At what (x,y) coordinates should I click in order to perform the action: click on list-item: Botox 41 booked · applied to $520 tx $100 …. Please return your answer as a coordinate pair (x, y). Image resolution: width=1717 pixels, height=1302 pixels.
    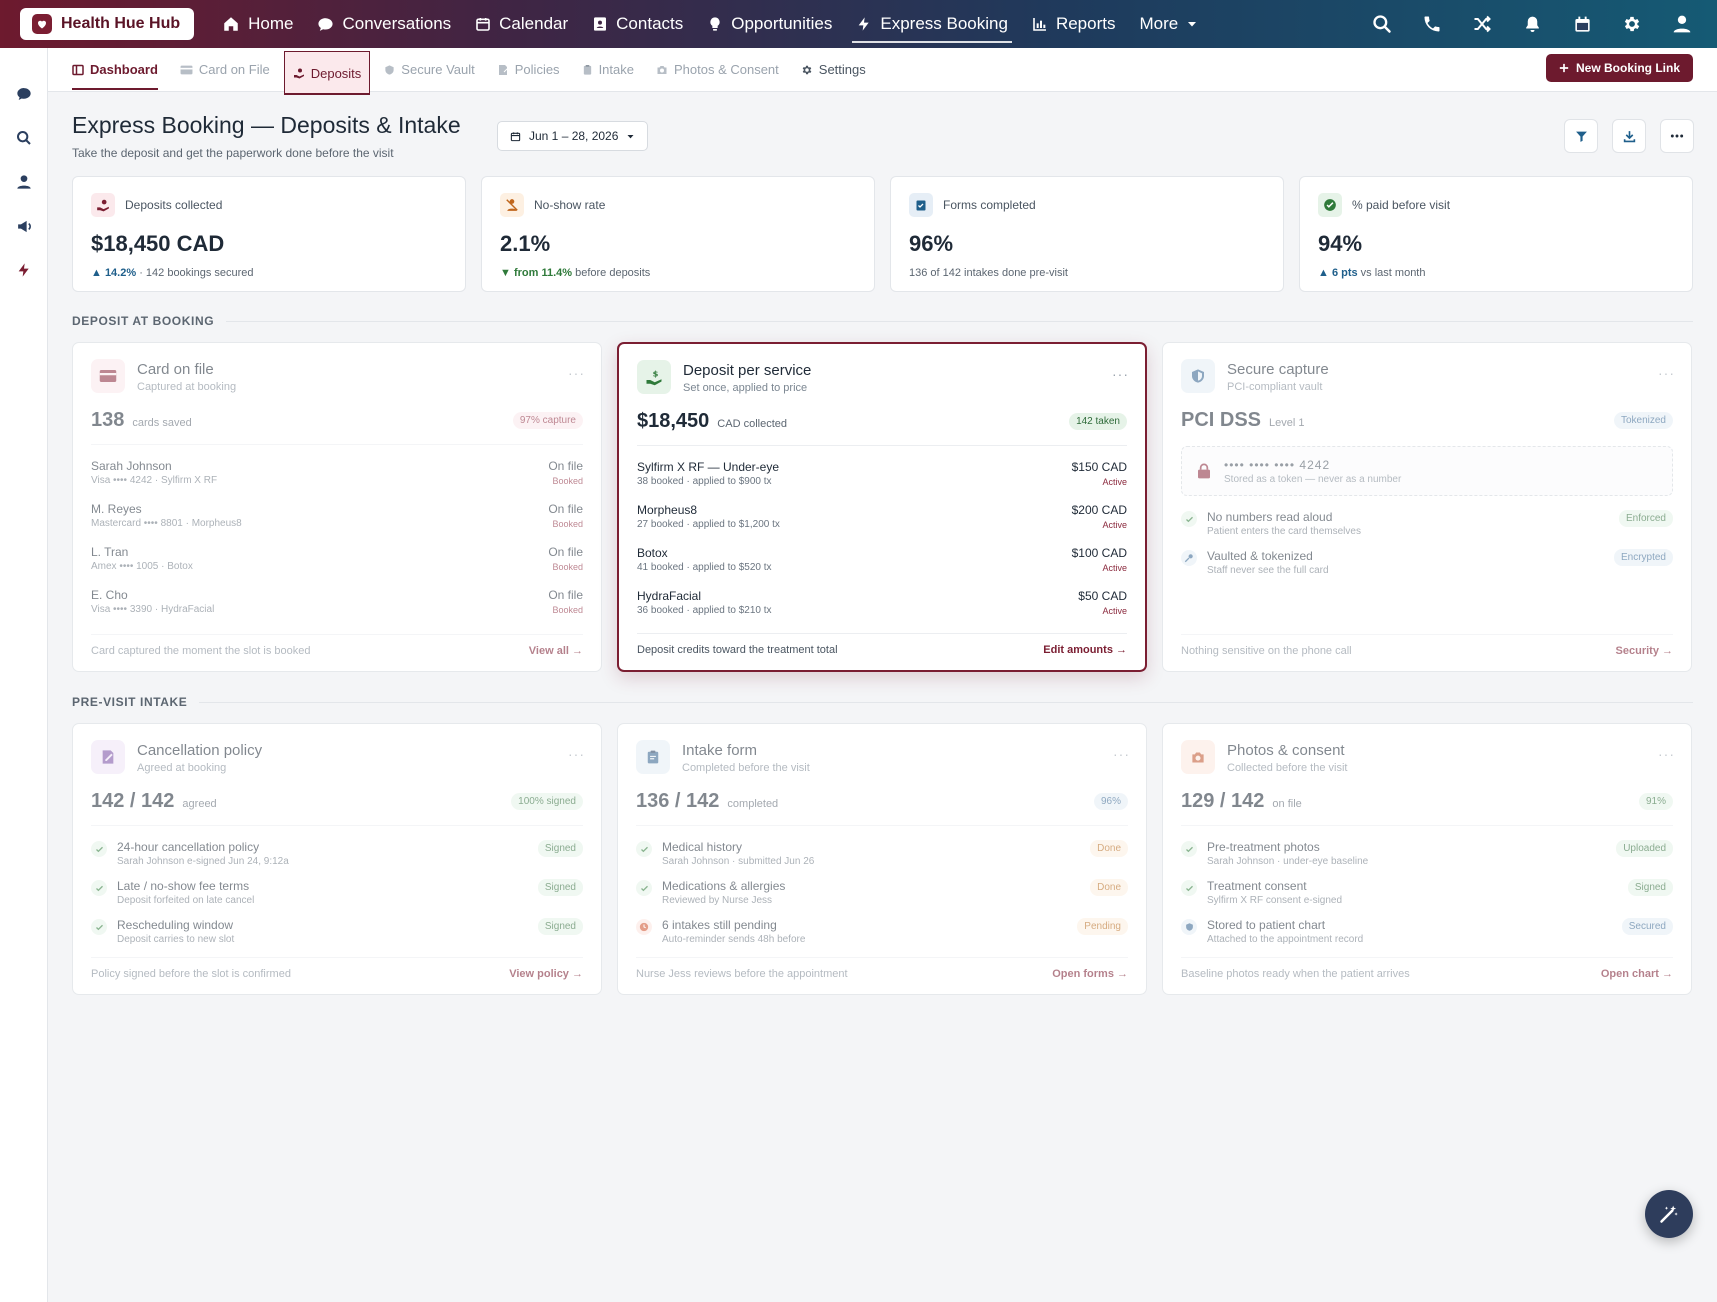
    Looking at the image, I should click on (882, 559).